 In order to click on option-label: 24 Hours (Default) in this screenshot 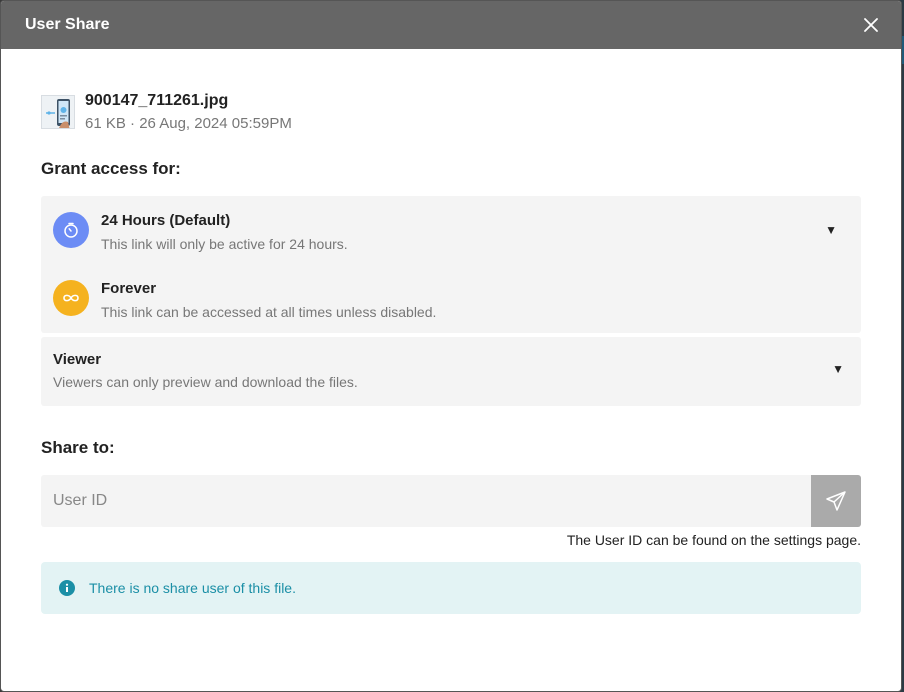, I will do `click(166, 220)`.